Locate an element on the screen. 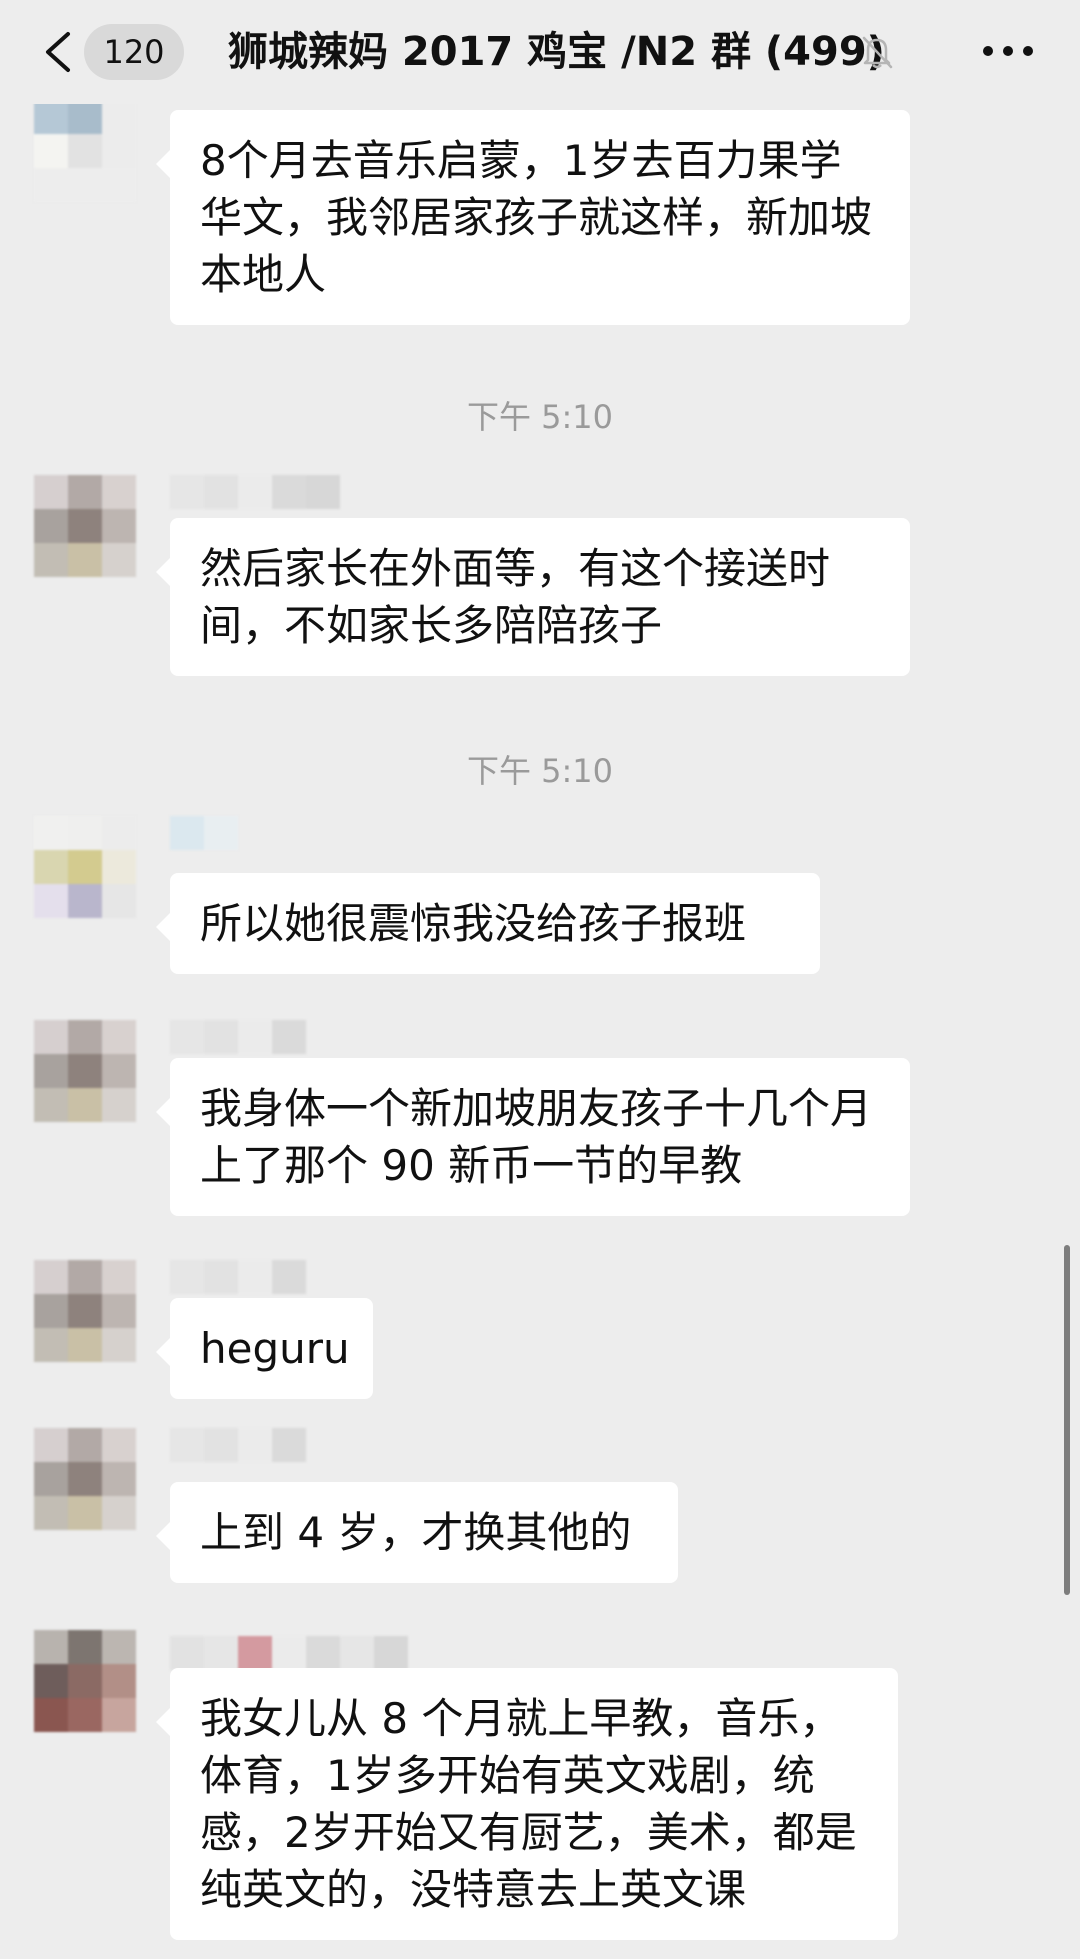  message-bubble: heguru is located at coordinates (264, 1348).